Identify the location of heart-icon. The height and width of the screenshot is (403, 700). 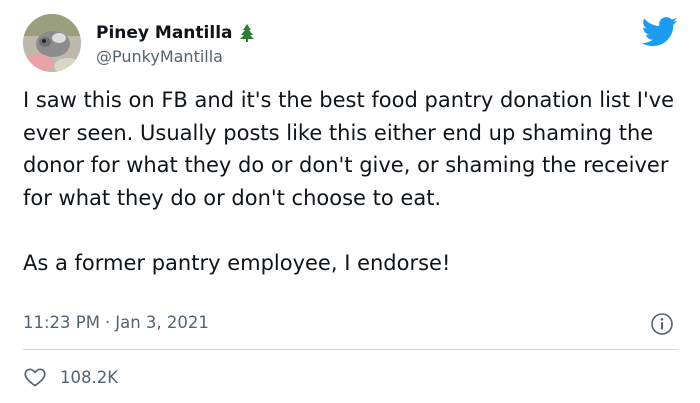
(35, 377).